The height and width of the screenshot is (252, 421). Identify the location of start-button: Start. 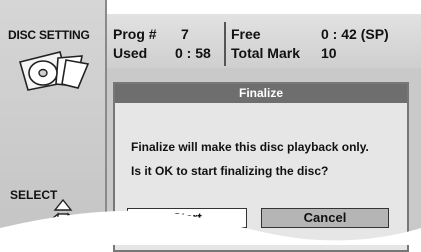
(187, 218).